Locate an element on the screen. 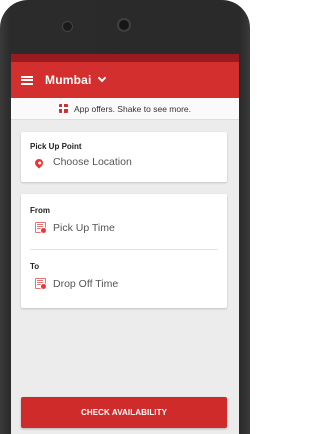 This screenshot has height=434, width=320. offers-text: App offers. Shake to see more. is located at coordinates (132, 108).